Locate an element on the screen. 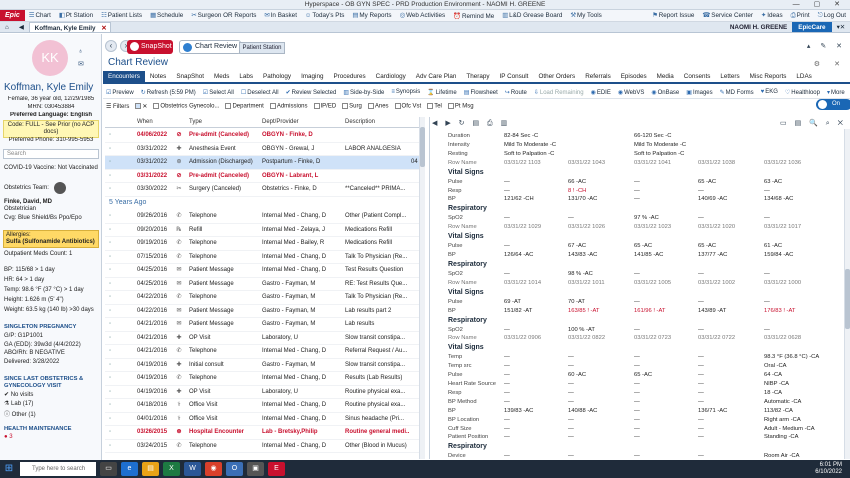  home-icon: ⌂ is located at coordinates (7, 27).